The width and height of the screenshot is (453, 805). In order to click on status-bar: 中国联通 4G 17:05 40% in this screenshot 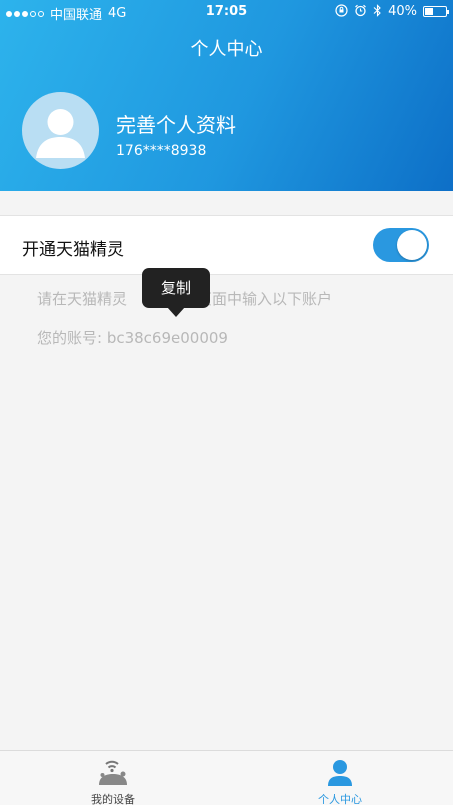, I will do `click(226, 12)`.